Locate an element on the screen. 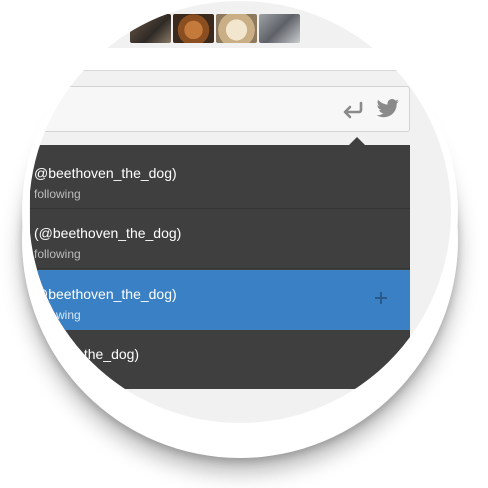  list-item: (@beethoven_the_dog) following is located at coordinates (220, 239).